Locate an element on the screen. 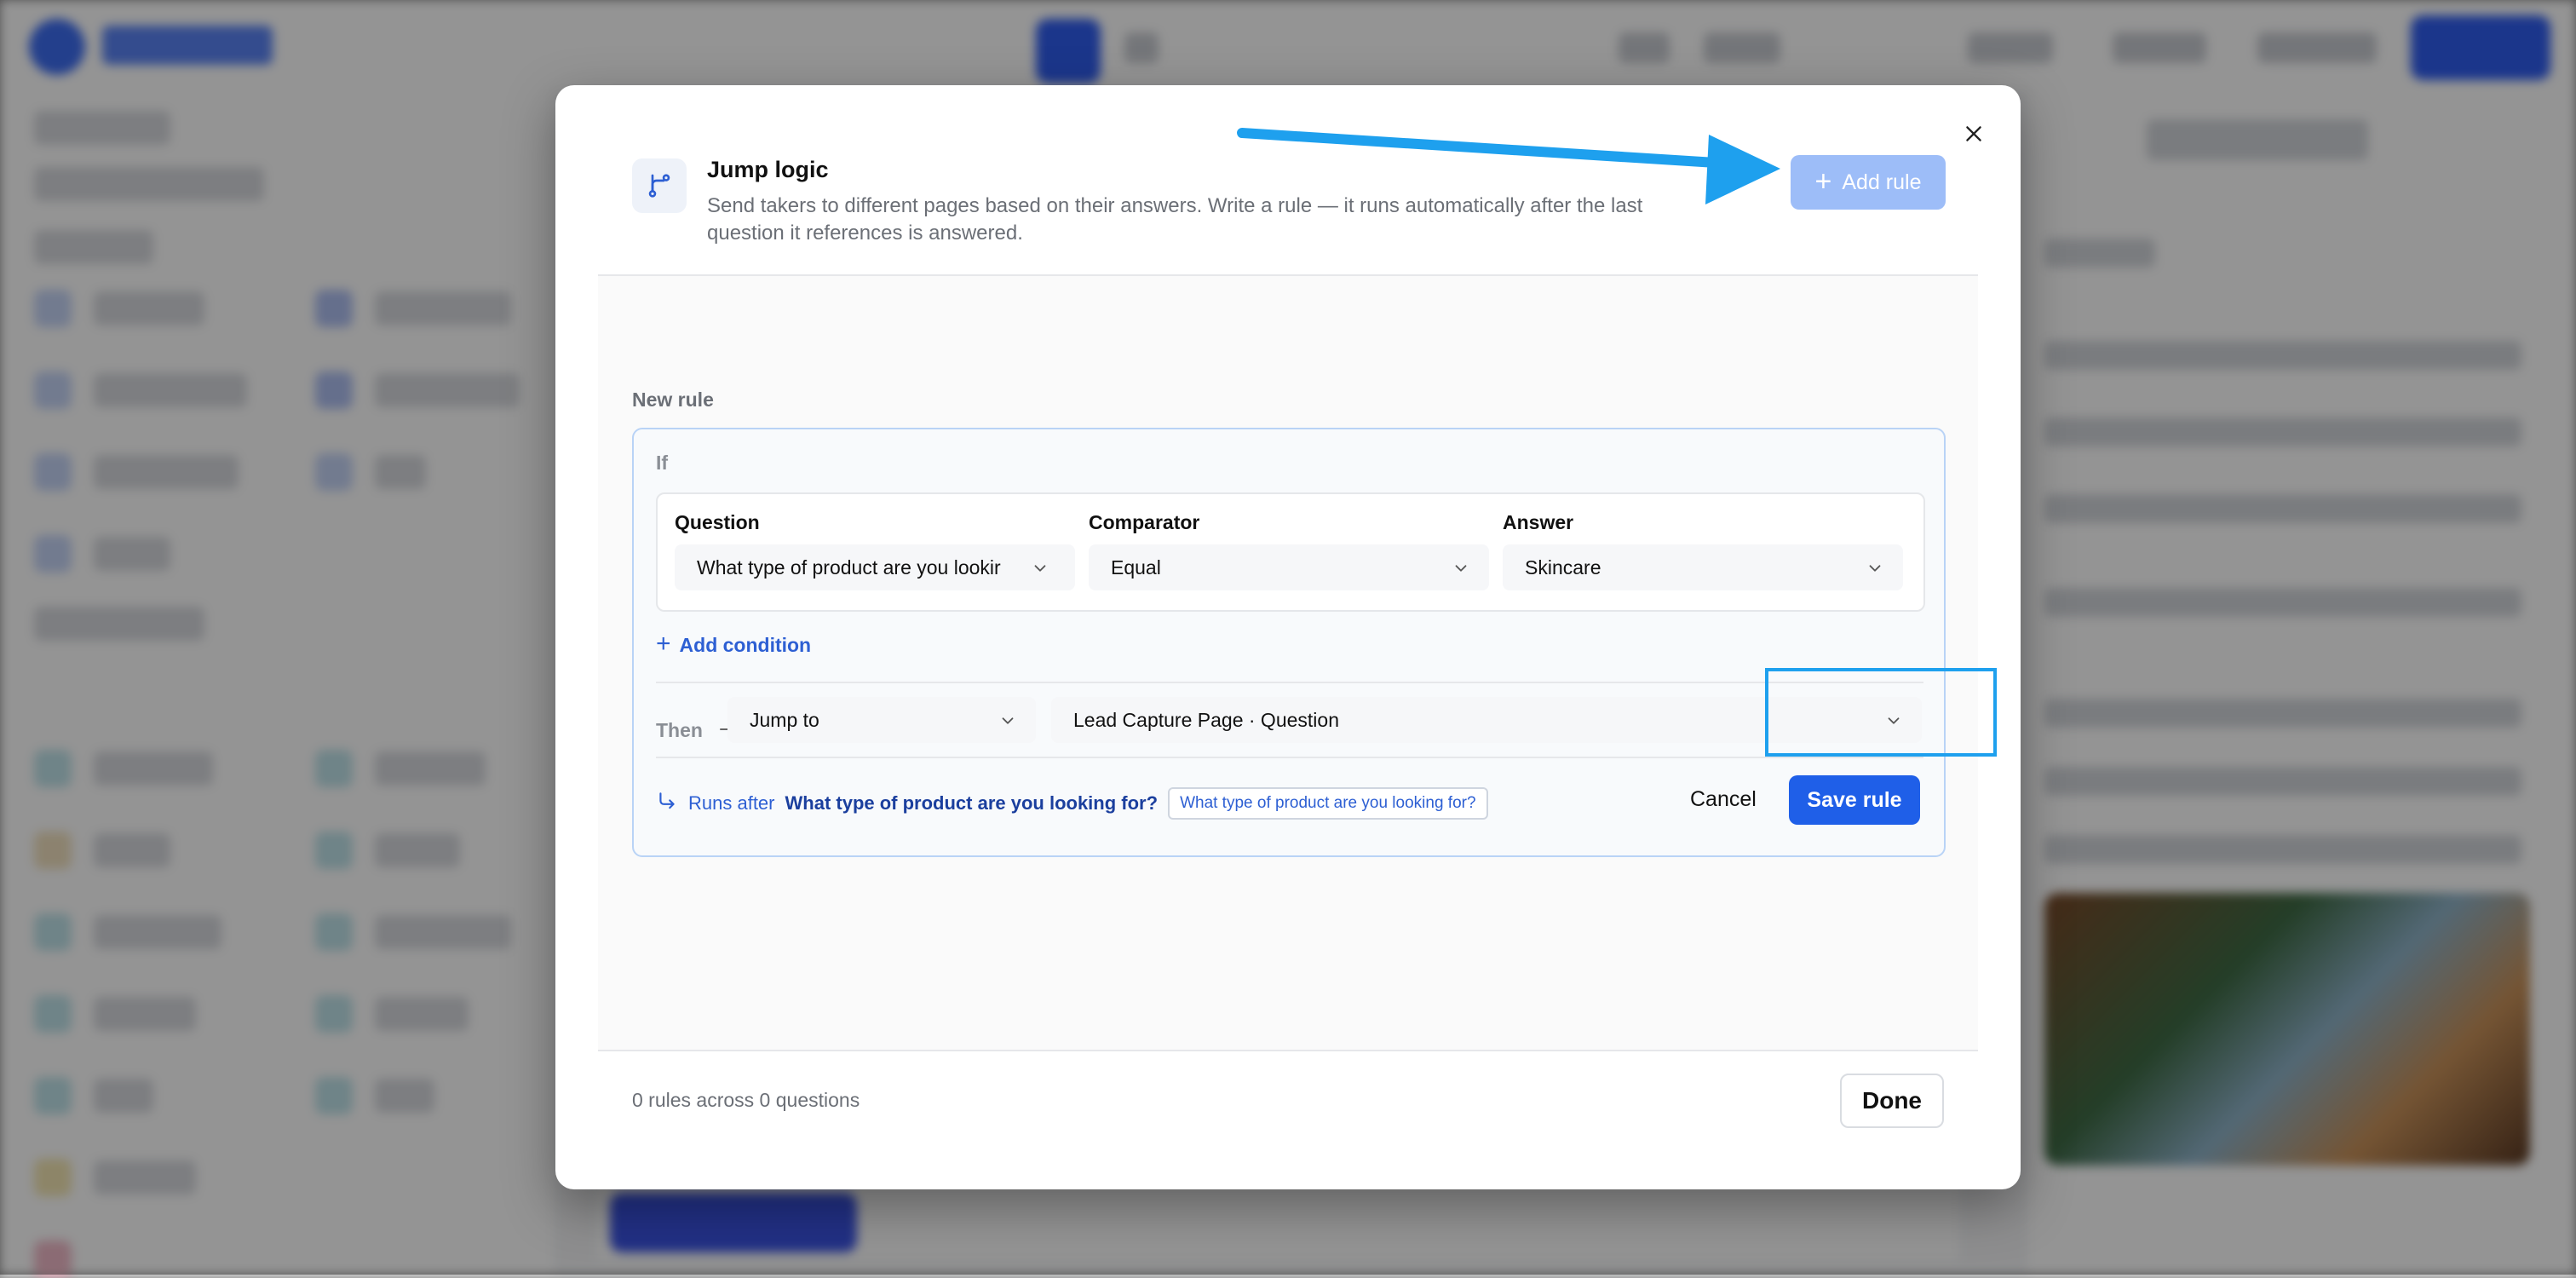  annotation-arrow-head is located at coordinates (1743, 169).